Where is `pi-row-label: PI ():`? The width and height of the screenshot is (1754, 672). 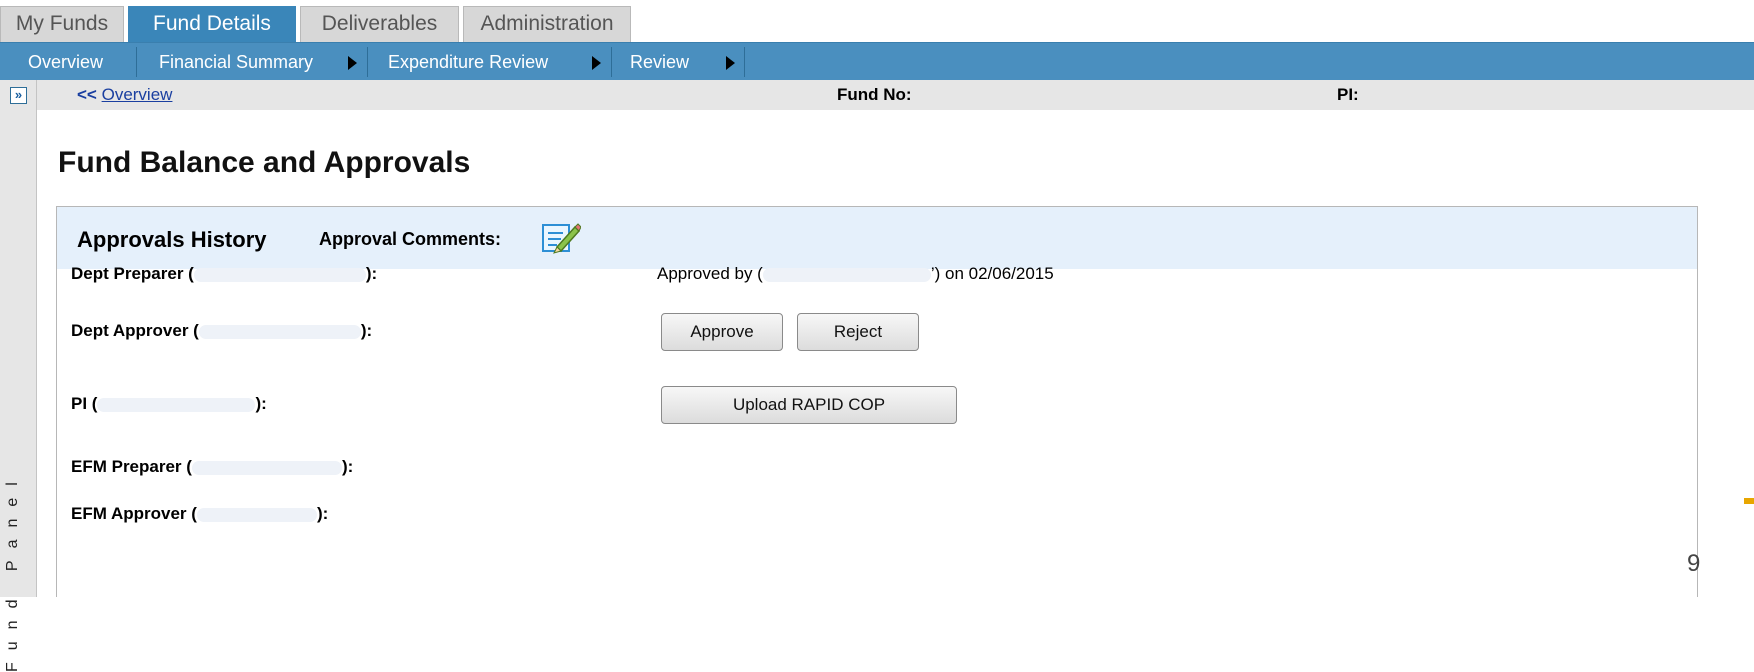
pi-row-label: PI (): is located at coordinates (169, 404).